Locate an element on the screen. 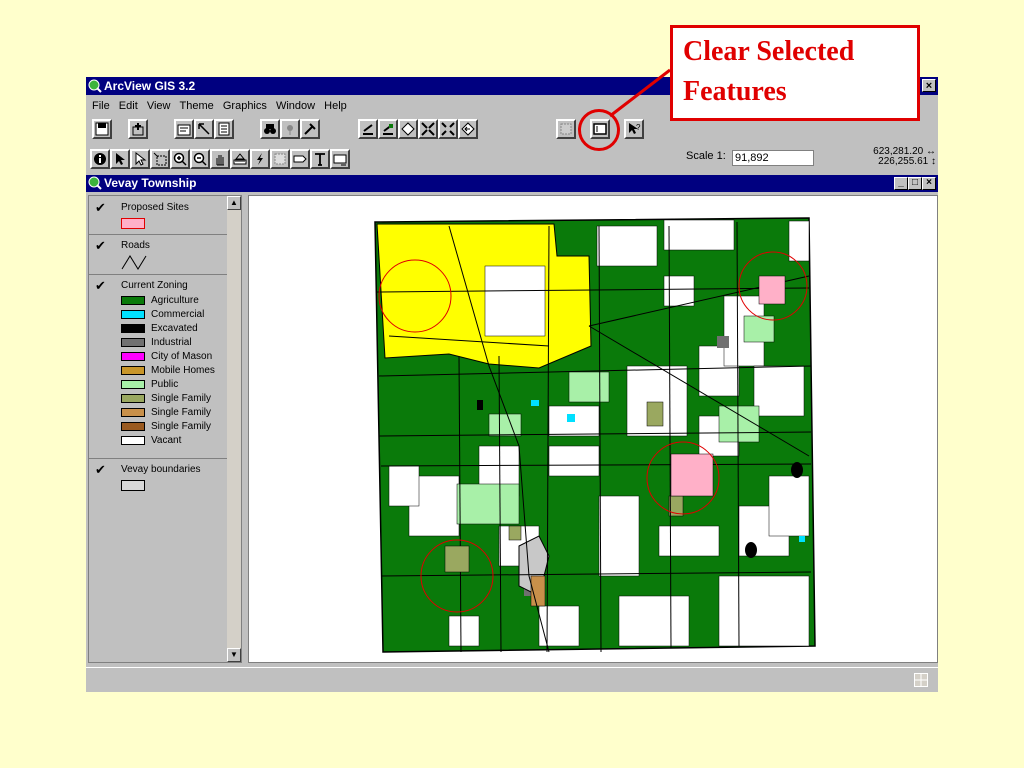  callout-line1: Clear Selected is located at coordinates (769, 51).